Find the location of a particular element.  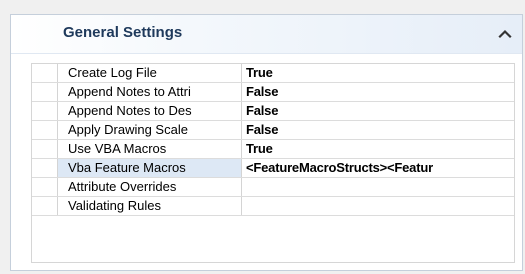

chevron-up-icon is located at coordinates (505, 34).